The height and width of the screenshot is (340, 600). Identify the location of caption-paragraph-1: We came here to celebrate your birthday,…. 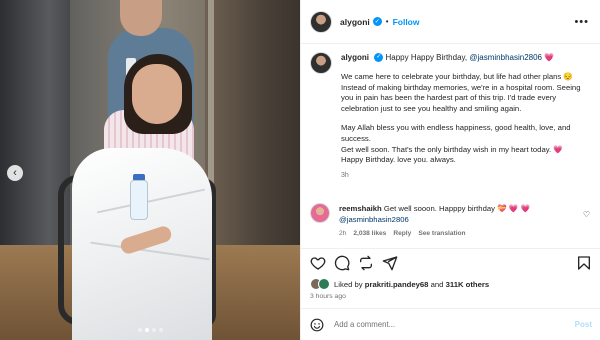
(461, 92).